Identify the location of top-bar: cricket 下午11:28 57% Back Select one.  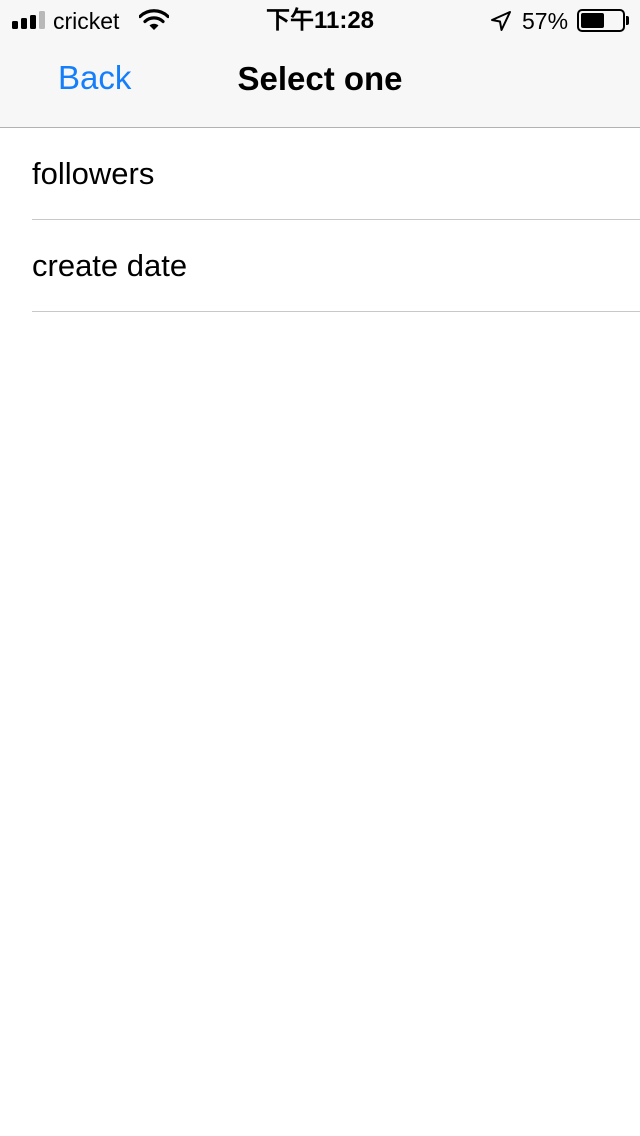
(320, 64).